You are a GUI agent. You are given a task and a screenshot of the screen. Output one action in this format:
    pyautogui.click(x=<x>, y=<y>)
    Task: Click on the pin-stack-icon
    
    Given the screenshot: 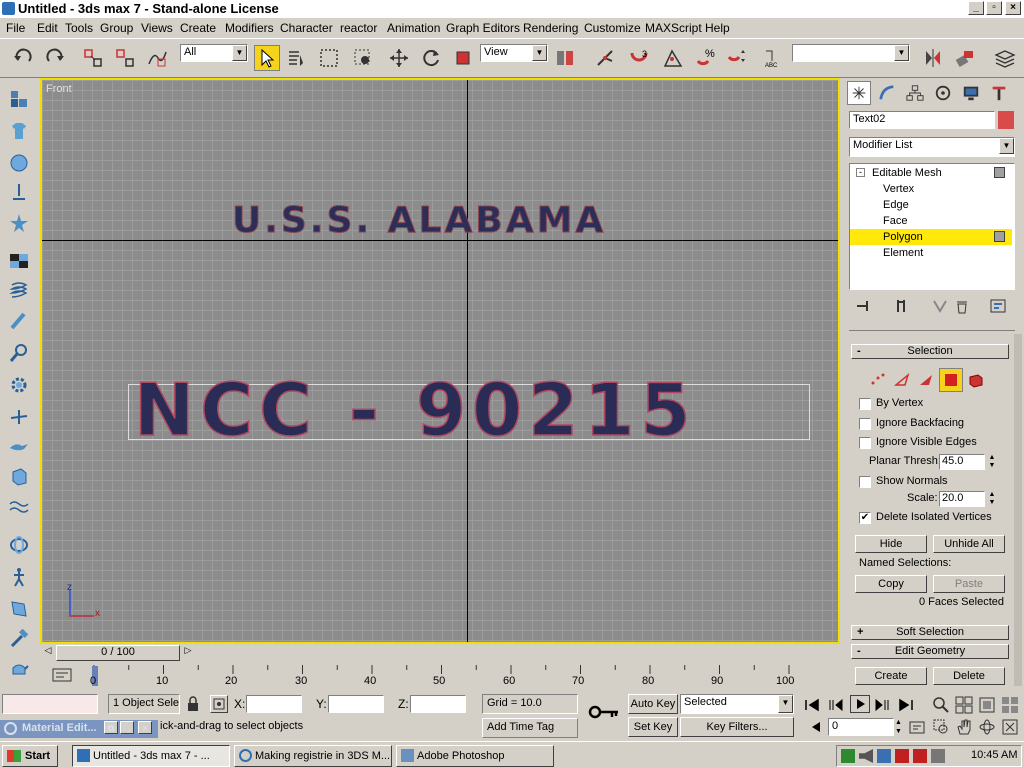 What is the action you would take?
    pyautogui.click(x=864, y=307)
    